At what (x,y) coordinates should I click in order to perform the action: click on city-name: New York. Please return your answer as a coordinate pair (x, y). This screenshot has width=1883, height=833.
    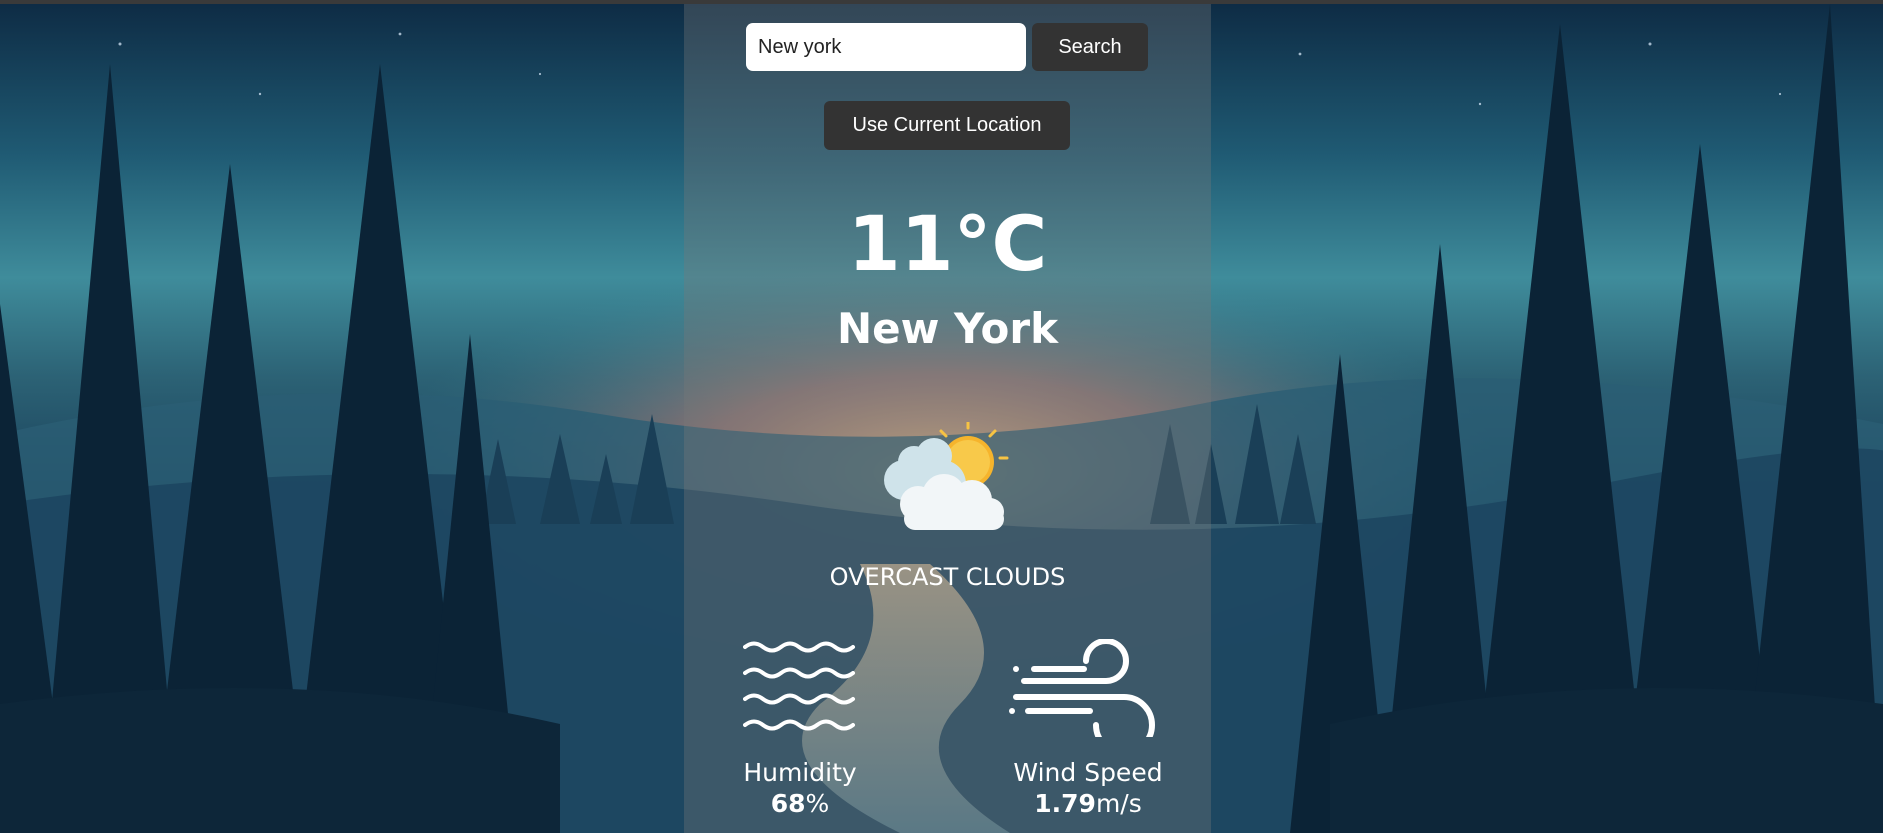
    Looking at the image, I should click on (947, 328).